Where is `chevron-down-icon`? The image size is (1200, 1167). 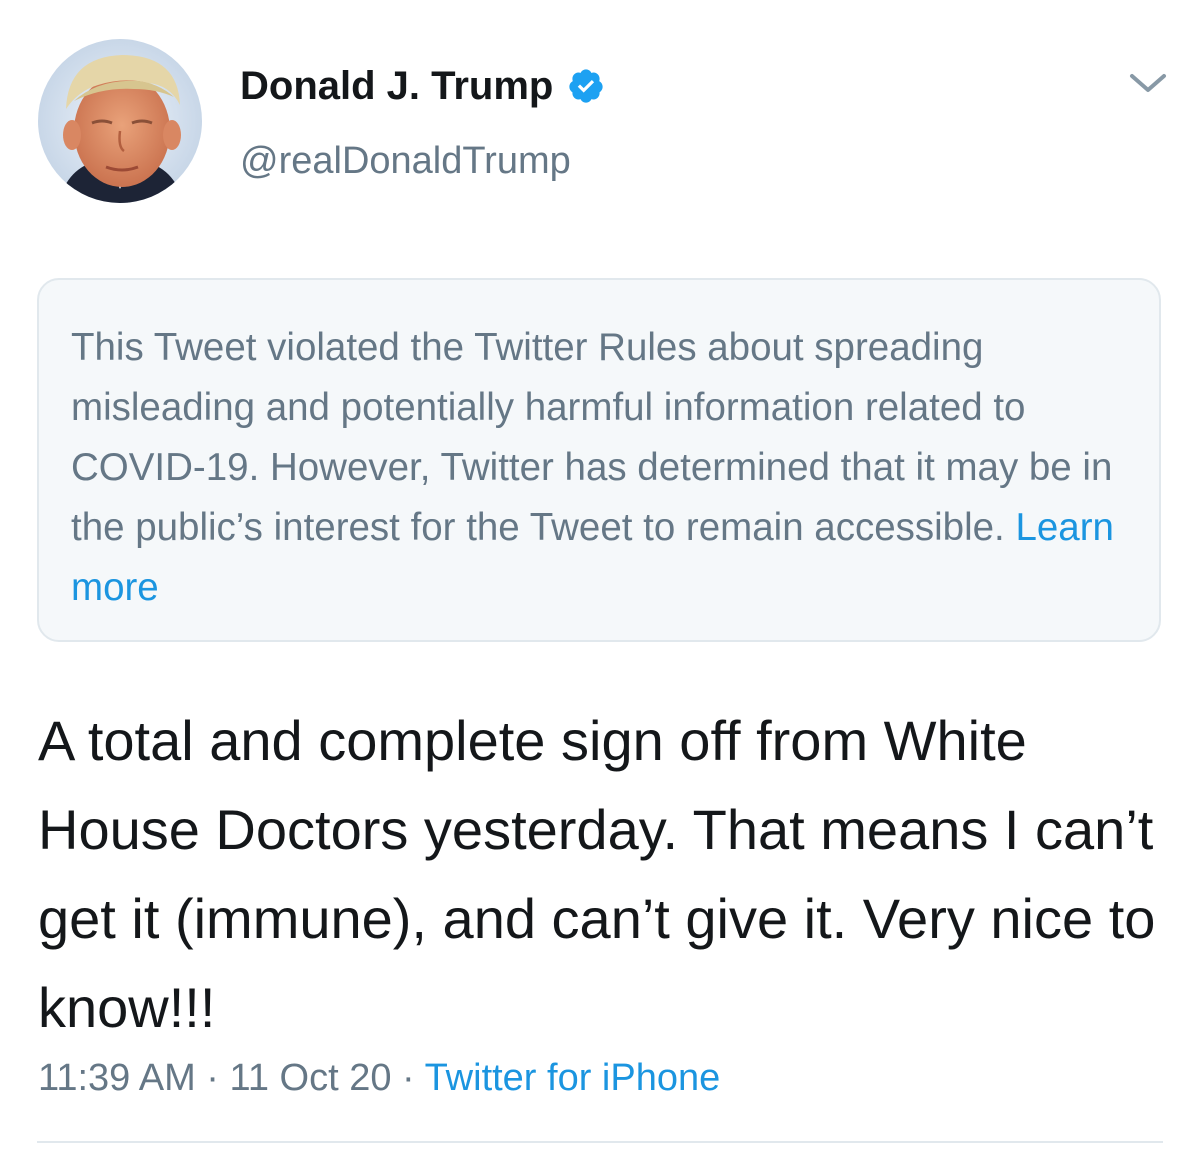
chevron-down-icon is located at coordinates (1148, 84).